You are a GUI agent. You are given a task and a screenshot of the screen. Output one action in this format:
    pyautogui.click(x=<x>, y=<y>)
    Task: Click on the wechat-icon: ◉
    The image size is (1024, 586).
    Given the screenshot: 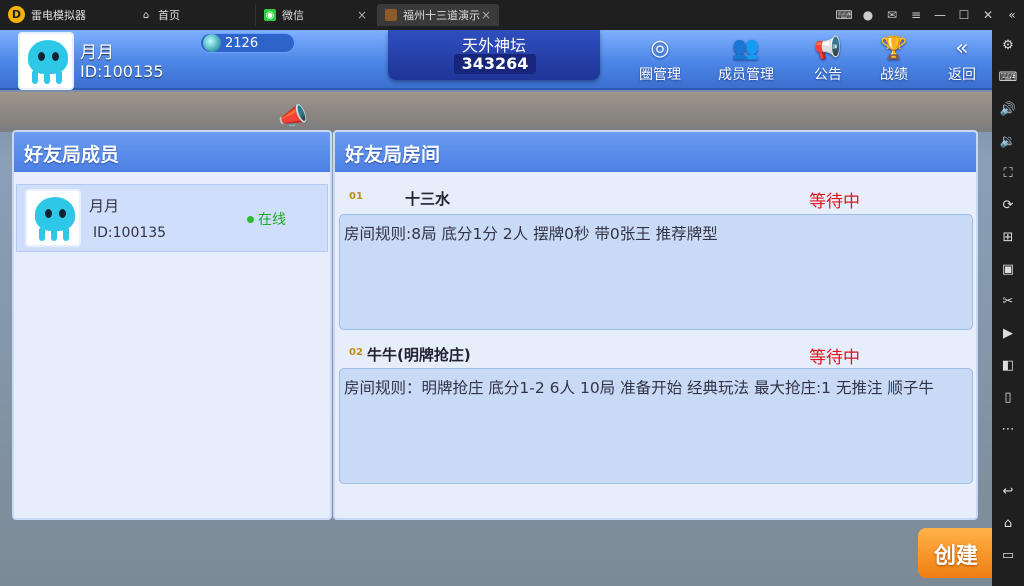 What is the action you would take?
    pyautogui.click(x=270, y=15)
    